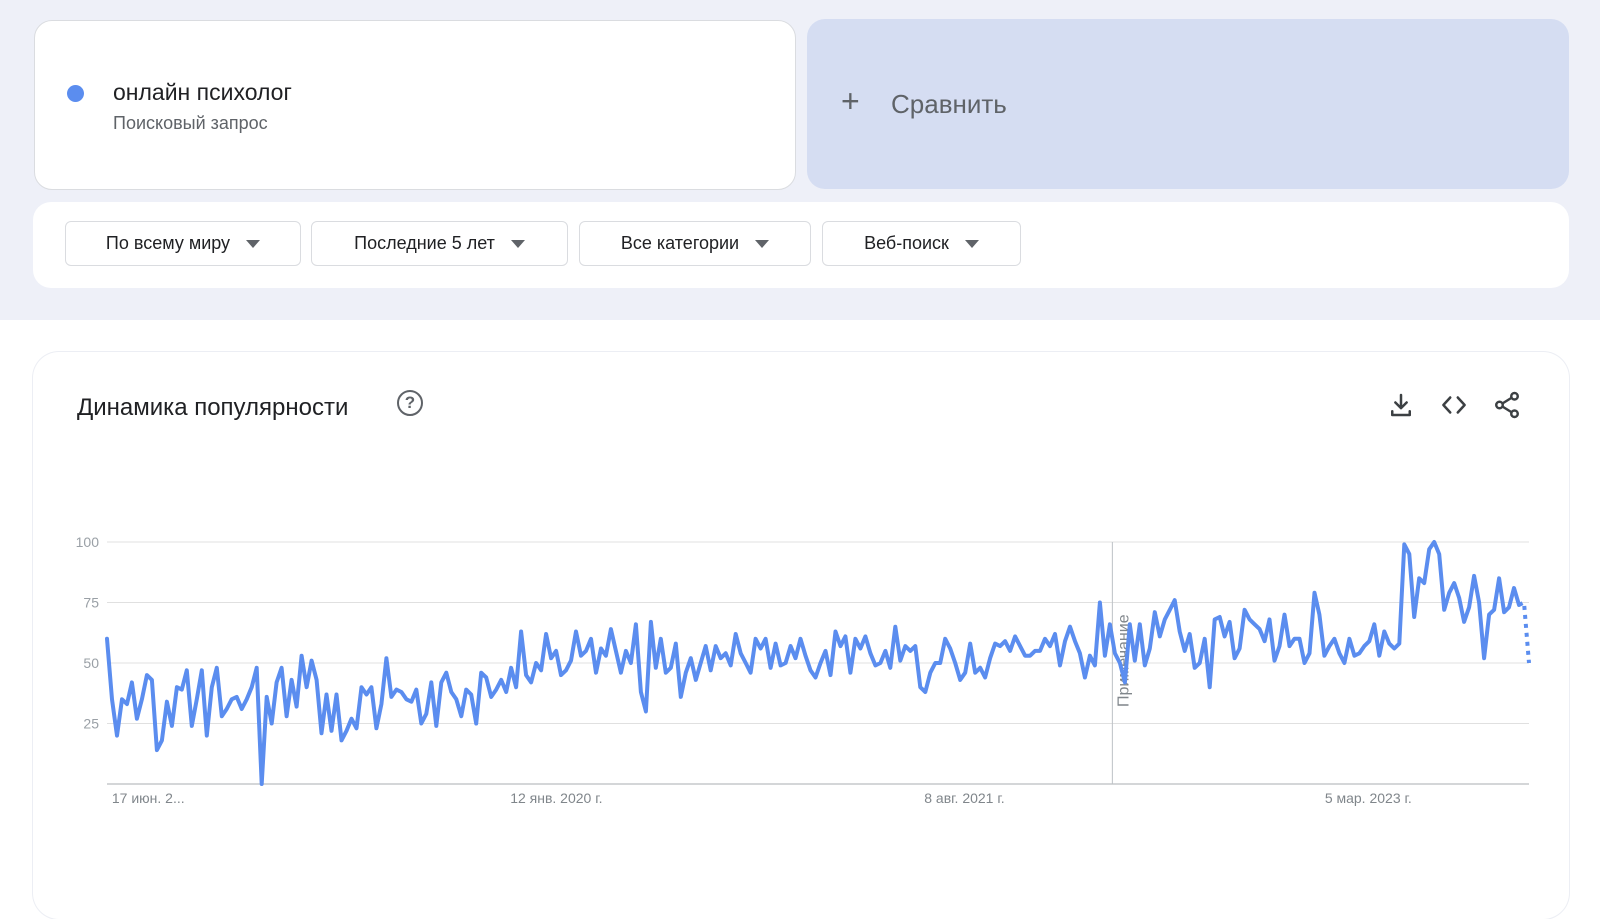 This screenshot has height=919, width=1600. Describe the element at coordinates (850, 101) in the screenshot. I see `plus-icon: +` at that location.